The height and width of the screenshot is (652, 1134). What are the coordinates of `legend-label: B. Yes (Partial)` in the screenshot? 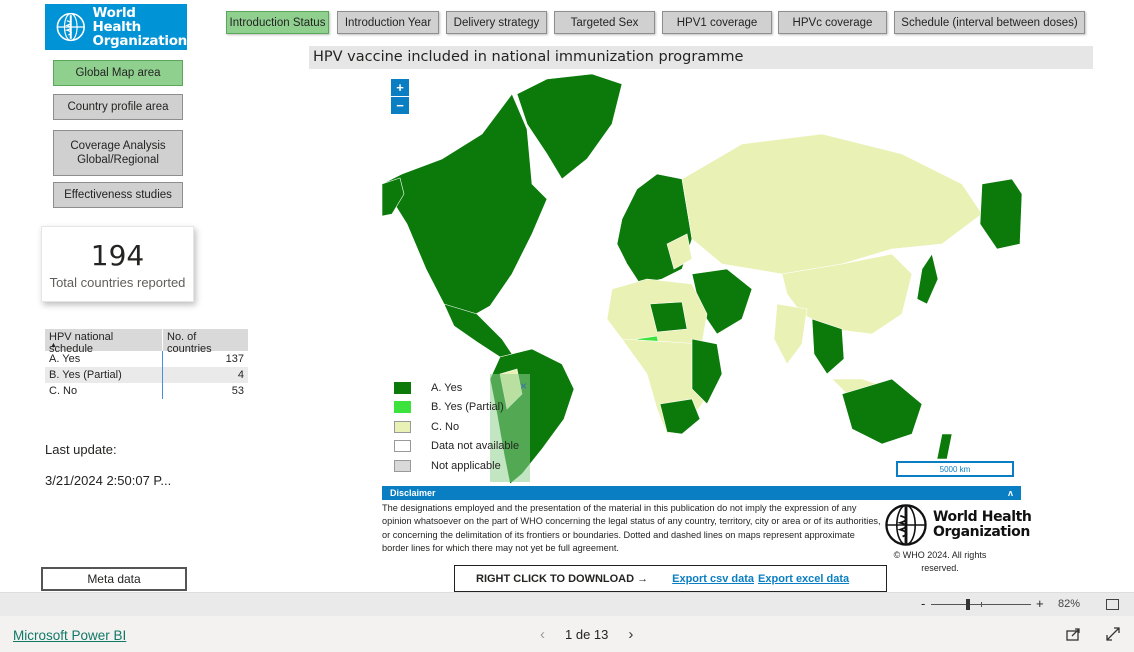 It's located at (467, 407).